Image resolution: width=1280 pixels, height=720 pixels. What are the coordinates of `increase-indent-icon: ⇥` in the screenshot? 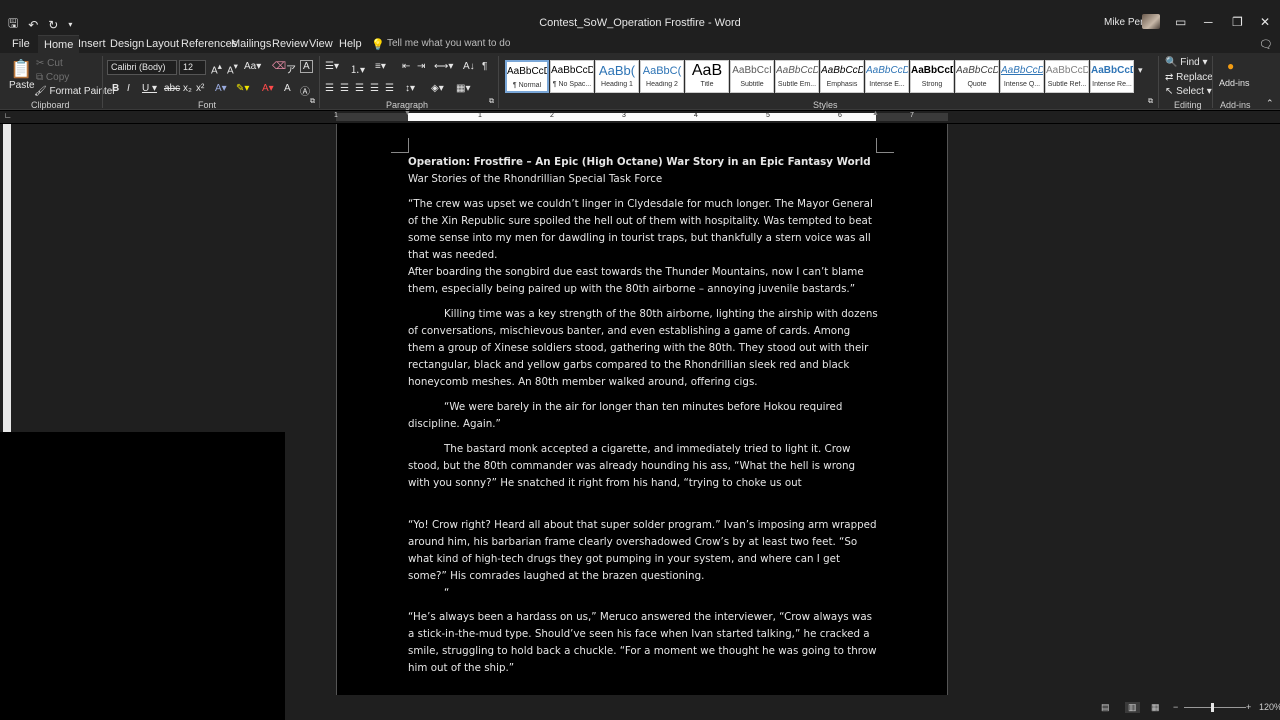 It's located at (421, 66).